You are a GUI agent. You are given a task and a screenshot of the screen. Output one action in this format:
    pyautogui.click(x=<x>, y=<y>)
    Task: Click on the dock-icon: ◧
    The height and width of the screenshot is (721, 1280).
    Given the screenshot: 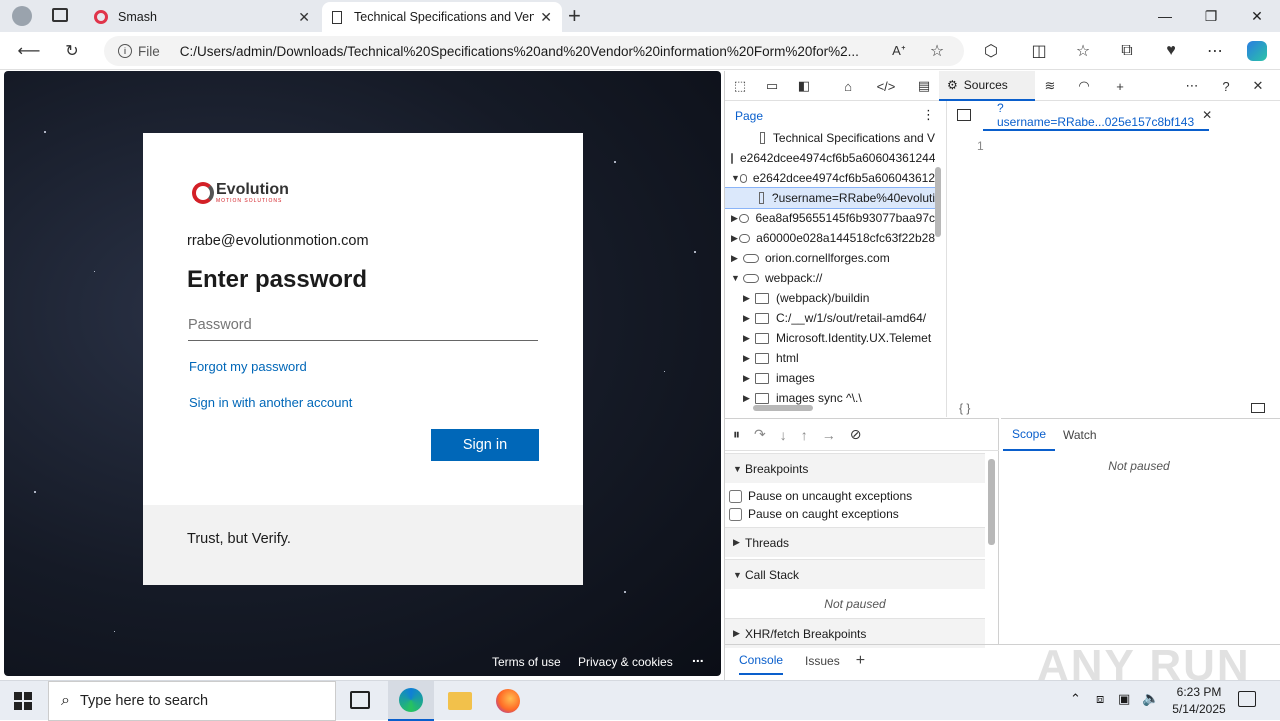 What is the action you would take?
    pyautogui.click(x=804, y=86)
    